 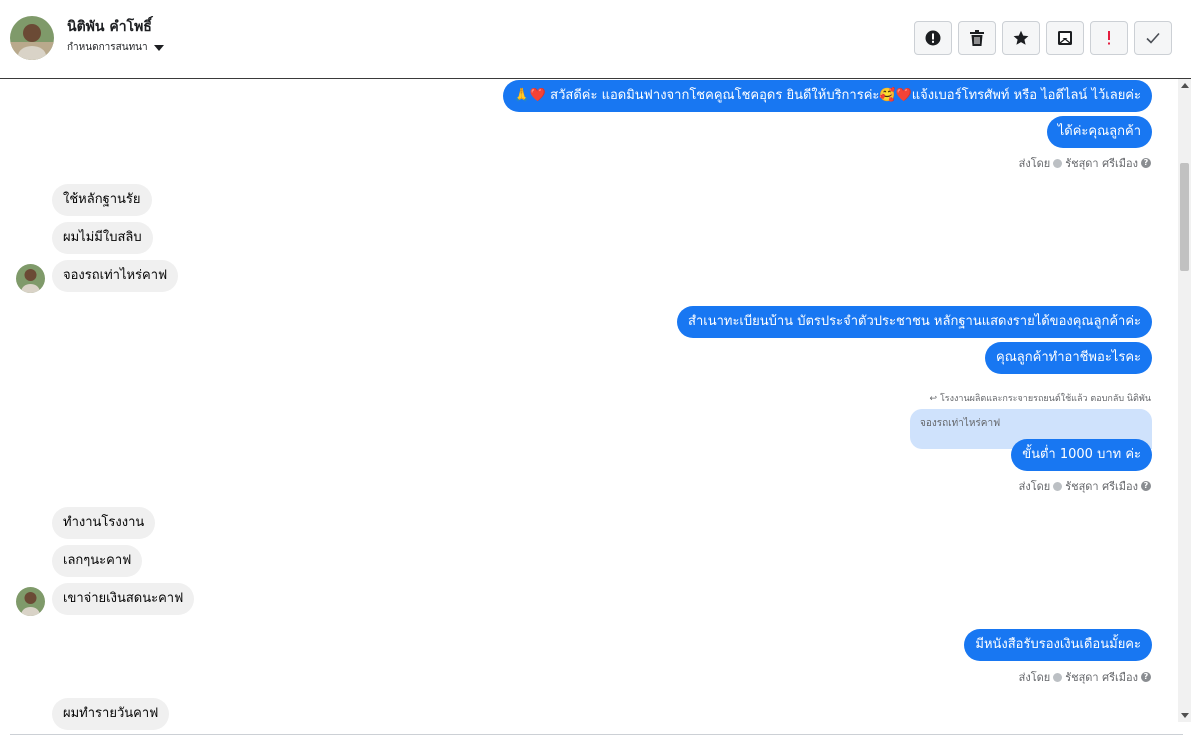 What do you see at coordinates (595, 39) in the screenshot?
I see `conversation-header: นิติพัน คำโพธิ์ กำหนดการสนทนา` at bounding box center [595, 39].